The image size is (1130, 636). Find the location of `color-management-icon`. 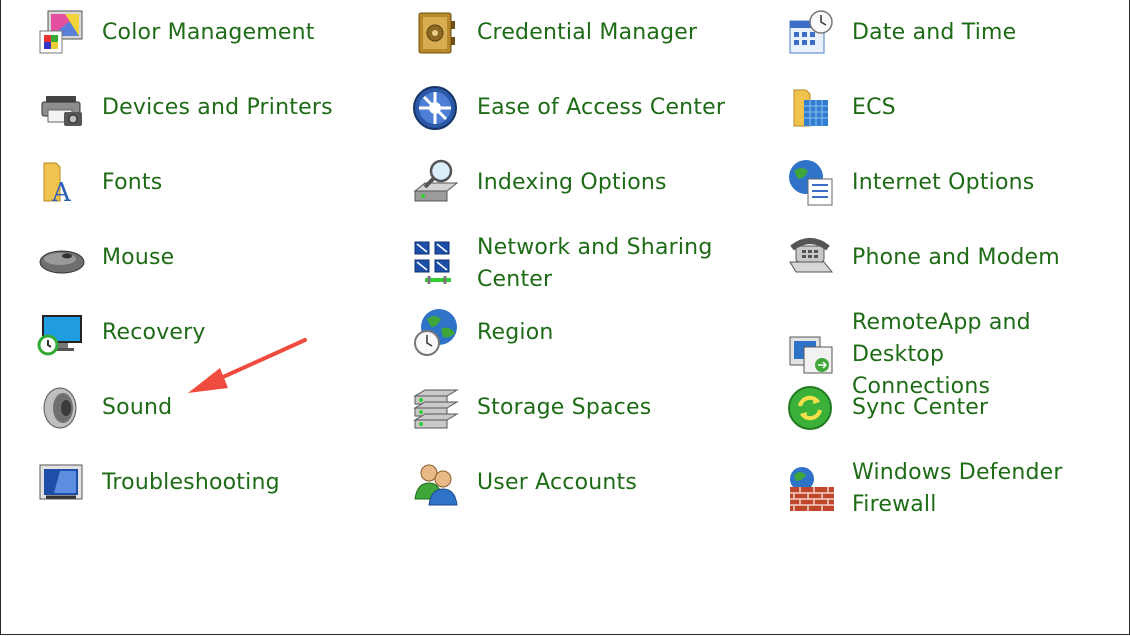

color-management-icon is located at coordinates (62, 33).